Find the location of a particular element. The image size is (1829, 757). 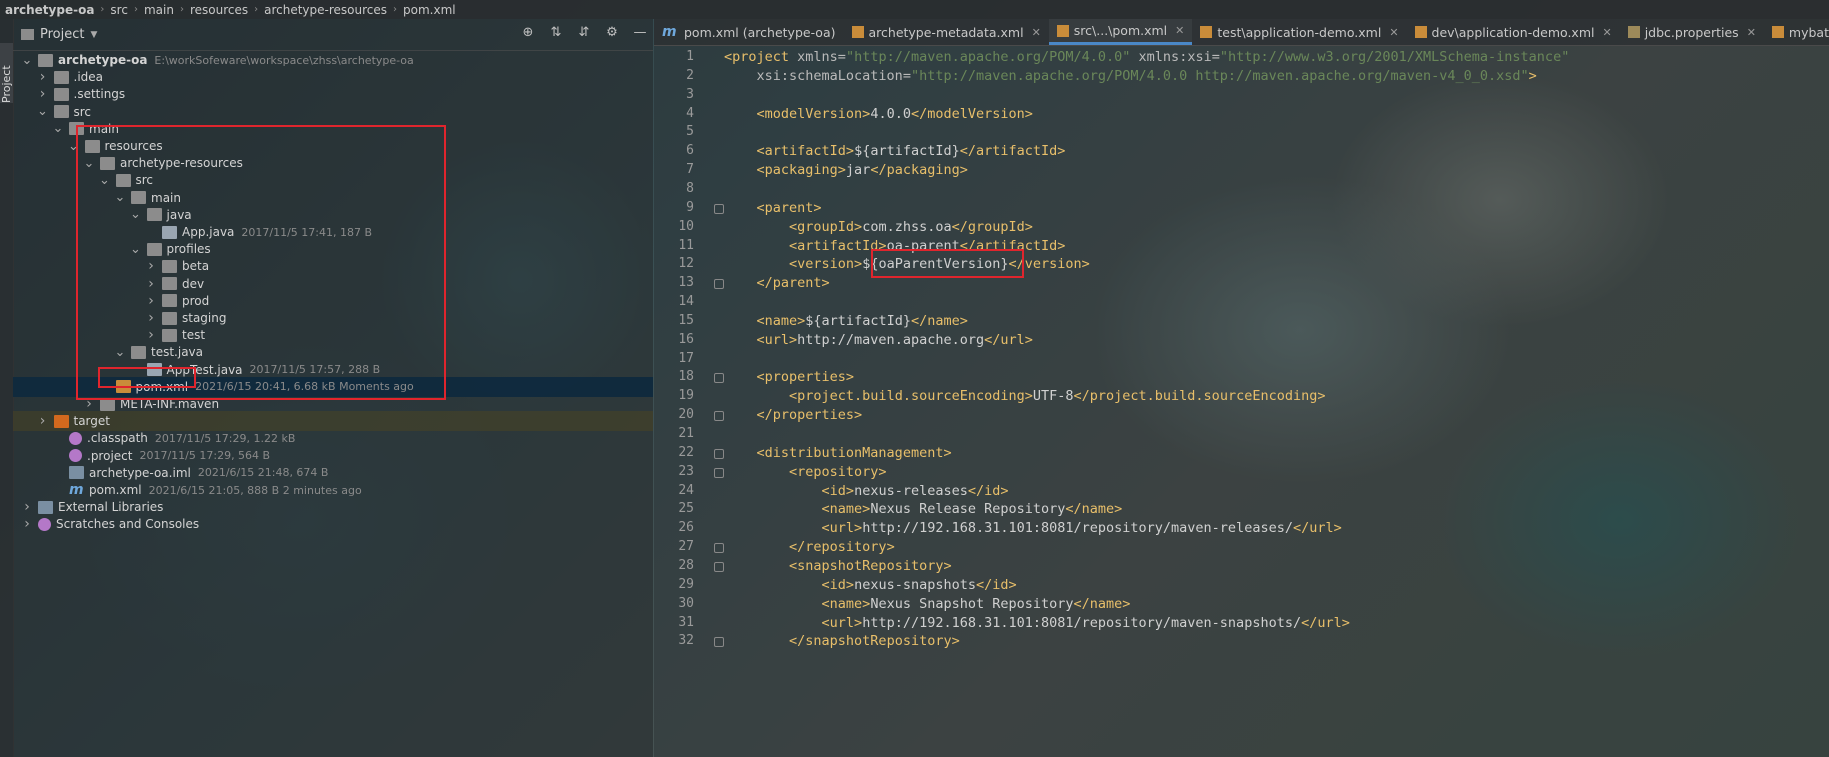

code-token: ${oaParentVersion} is located at coordinates (935, 264).